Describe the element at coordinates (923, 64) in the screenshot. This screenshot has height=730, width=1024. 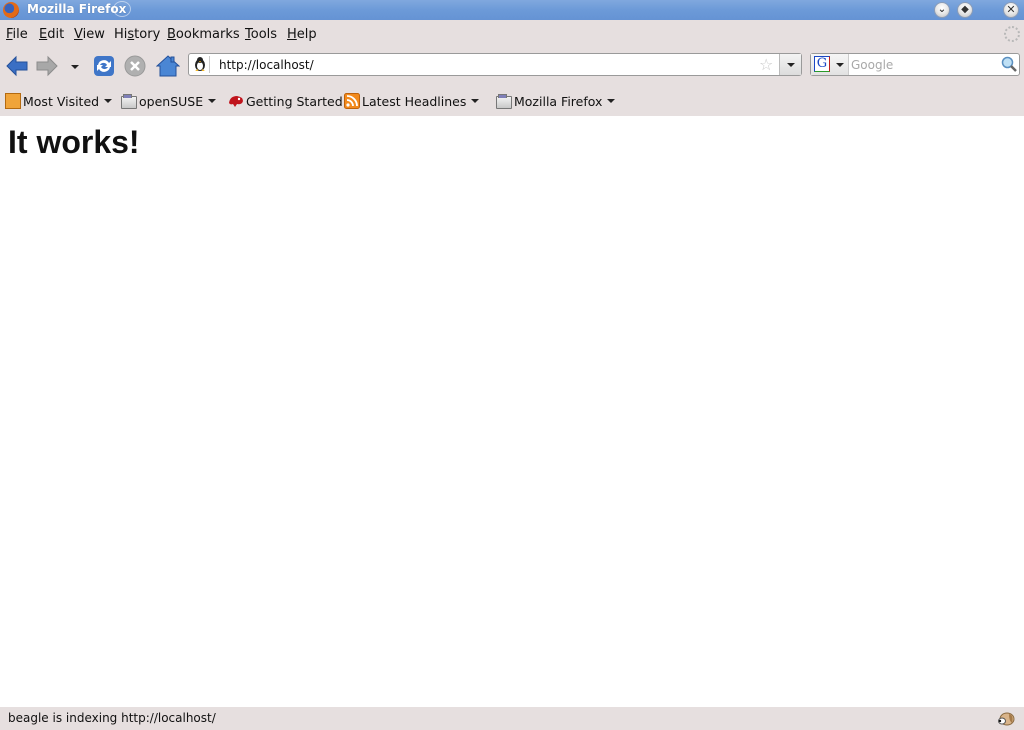
I see `search-input` at that location.